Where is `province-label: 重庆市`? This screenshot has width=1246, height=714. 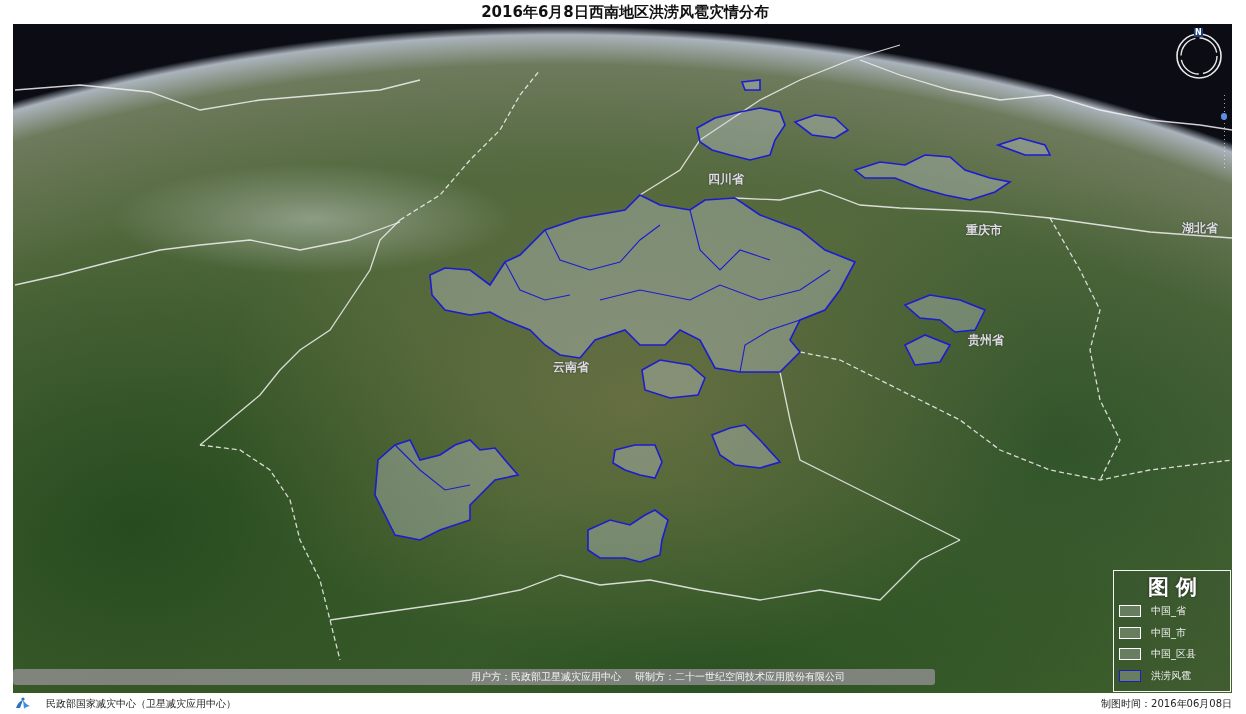 province-label: 重庆市 is located at coordinates (984, 230).